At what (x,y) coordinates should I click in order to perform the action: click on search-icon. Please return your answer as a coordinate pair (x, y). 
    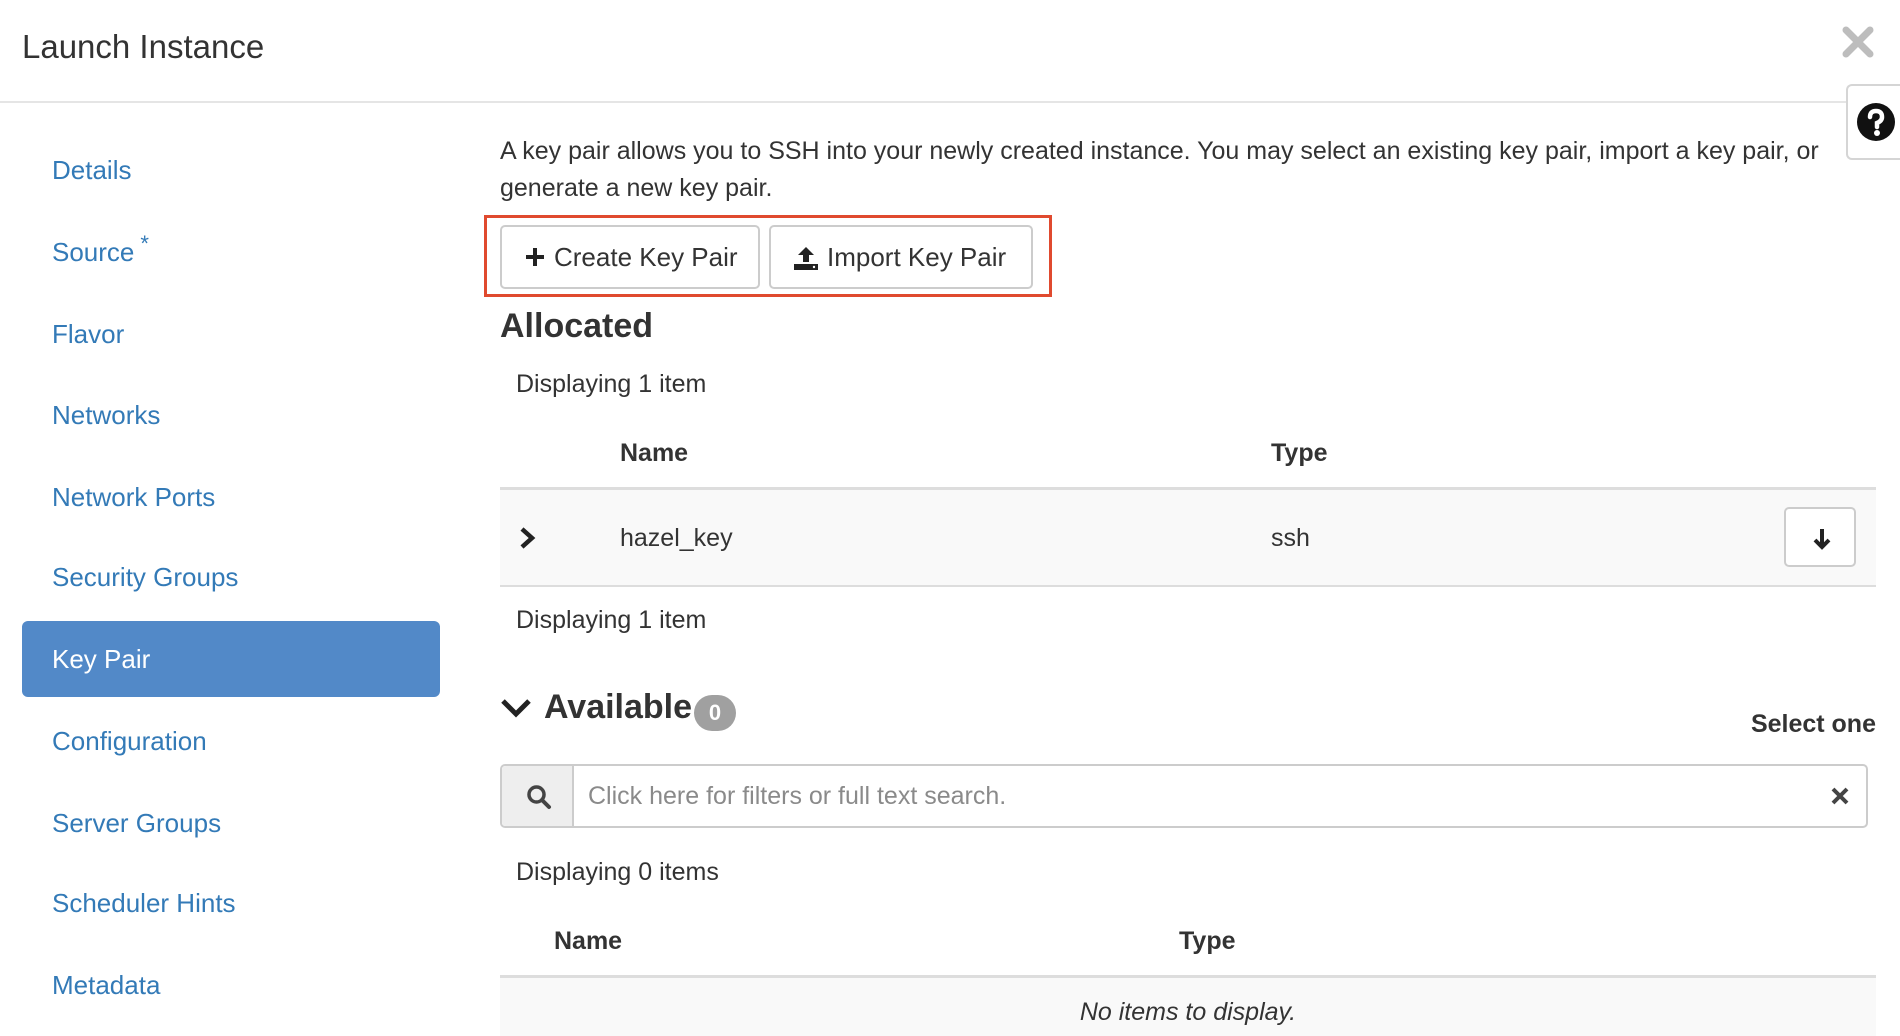
    Looking at the image, I should click on (539, 797).